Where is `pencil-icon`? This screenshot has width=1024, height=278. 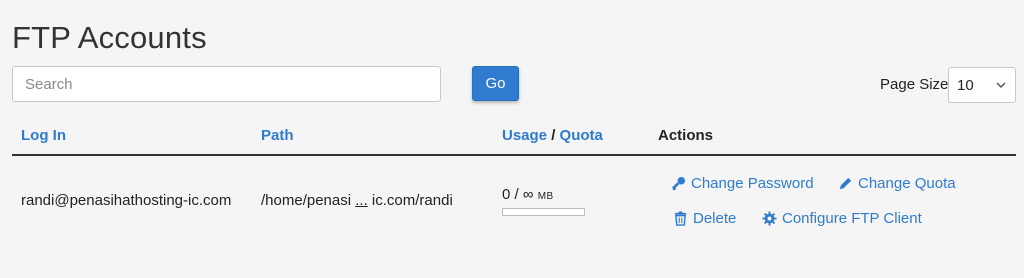
pencil-icon is located at coordinates (845, 183).